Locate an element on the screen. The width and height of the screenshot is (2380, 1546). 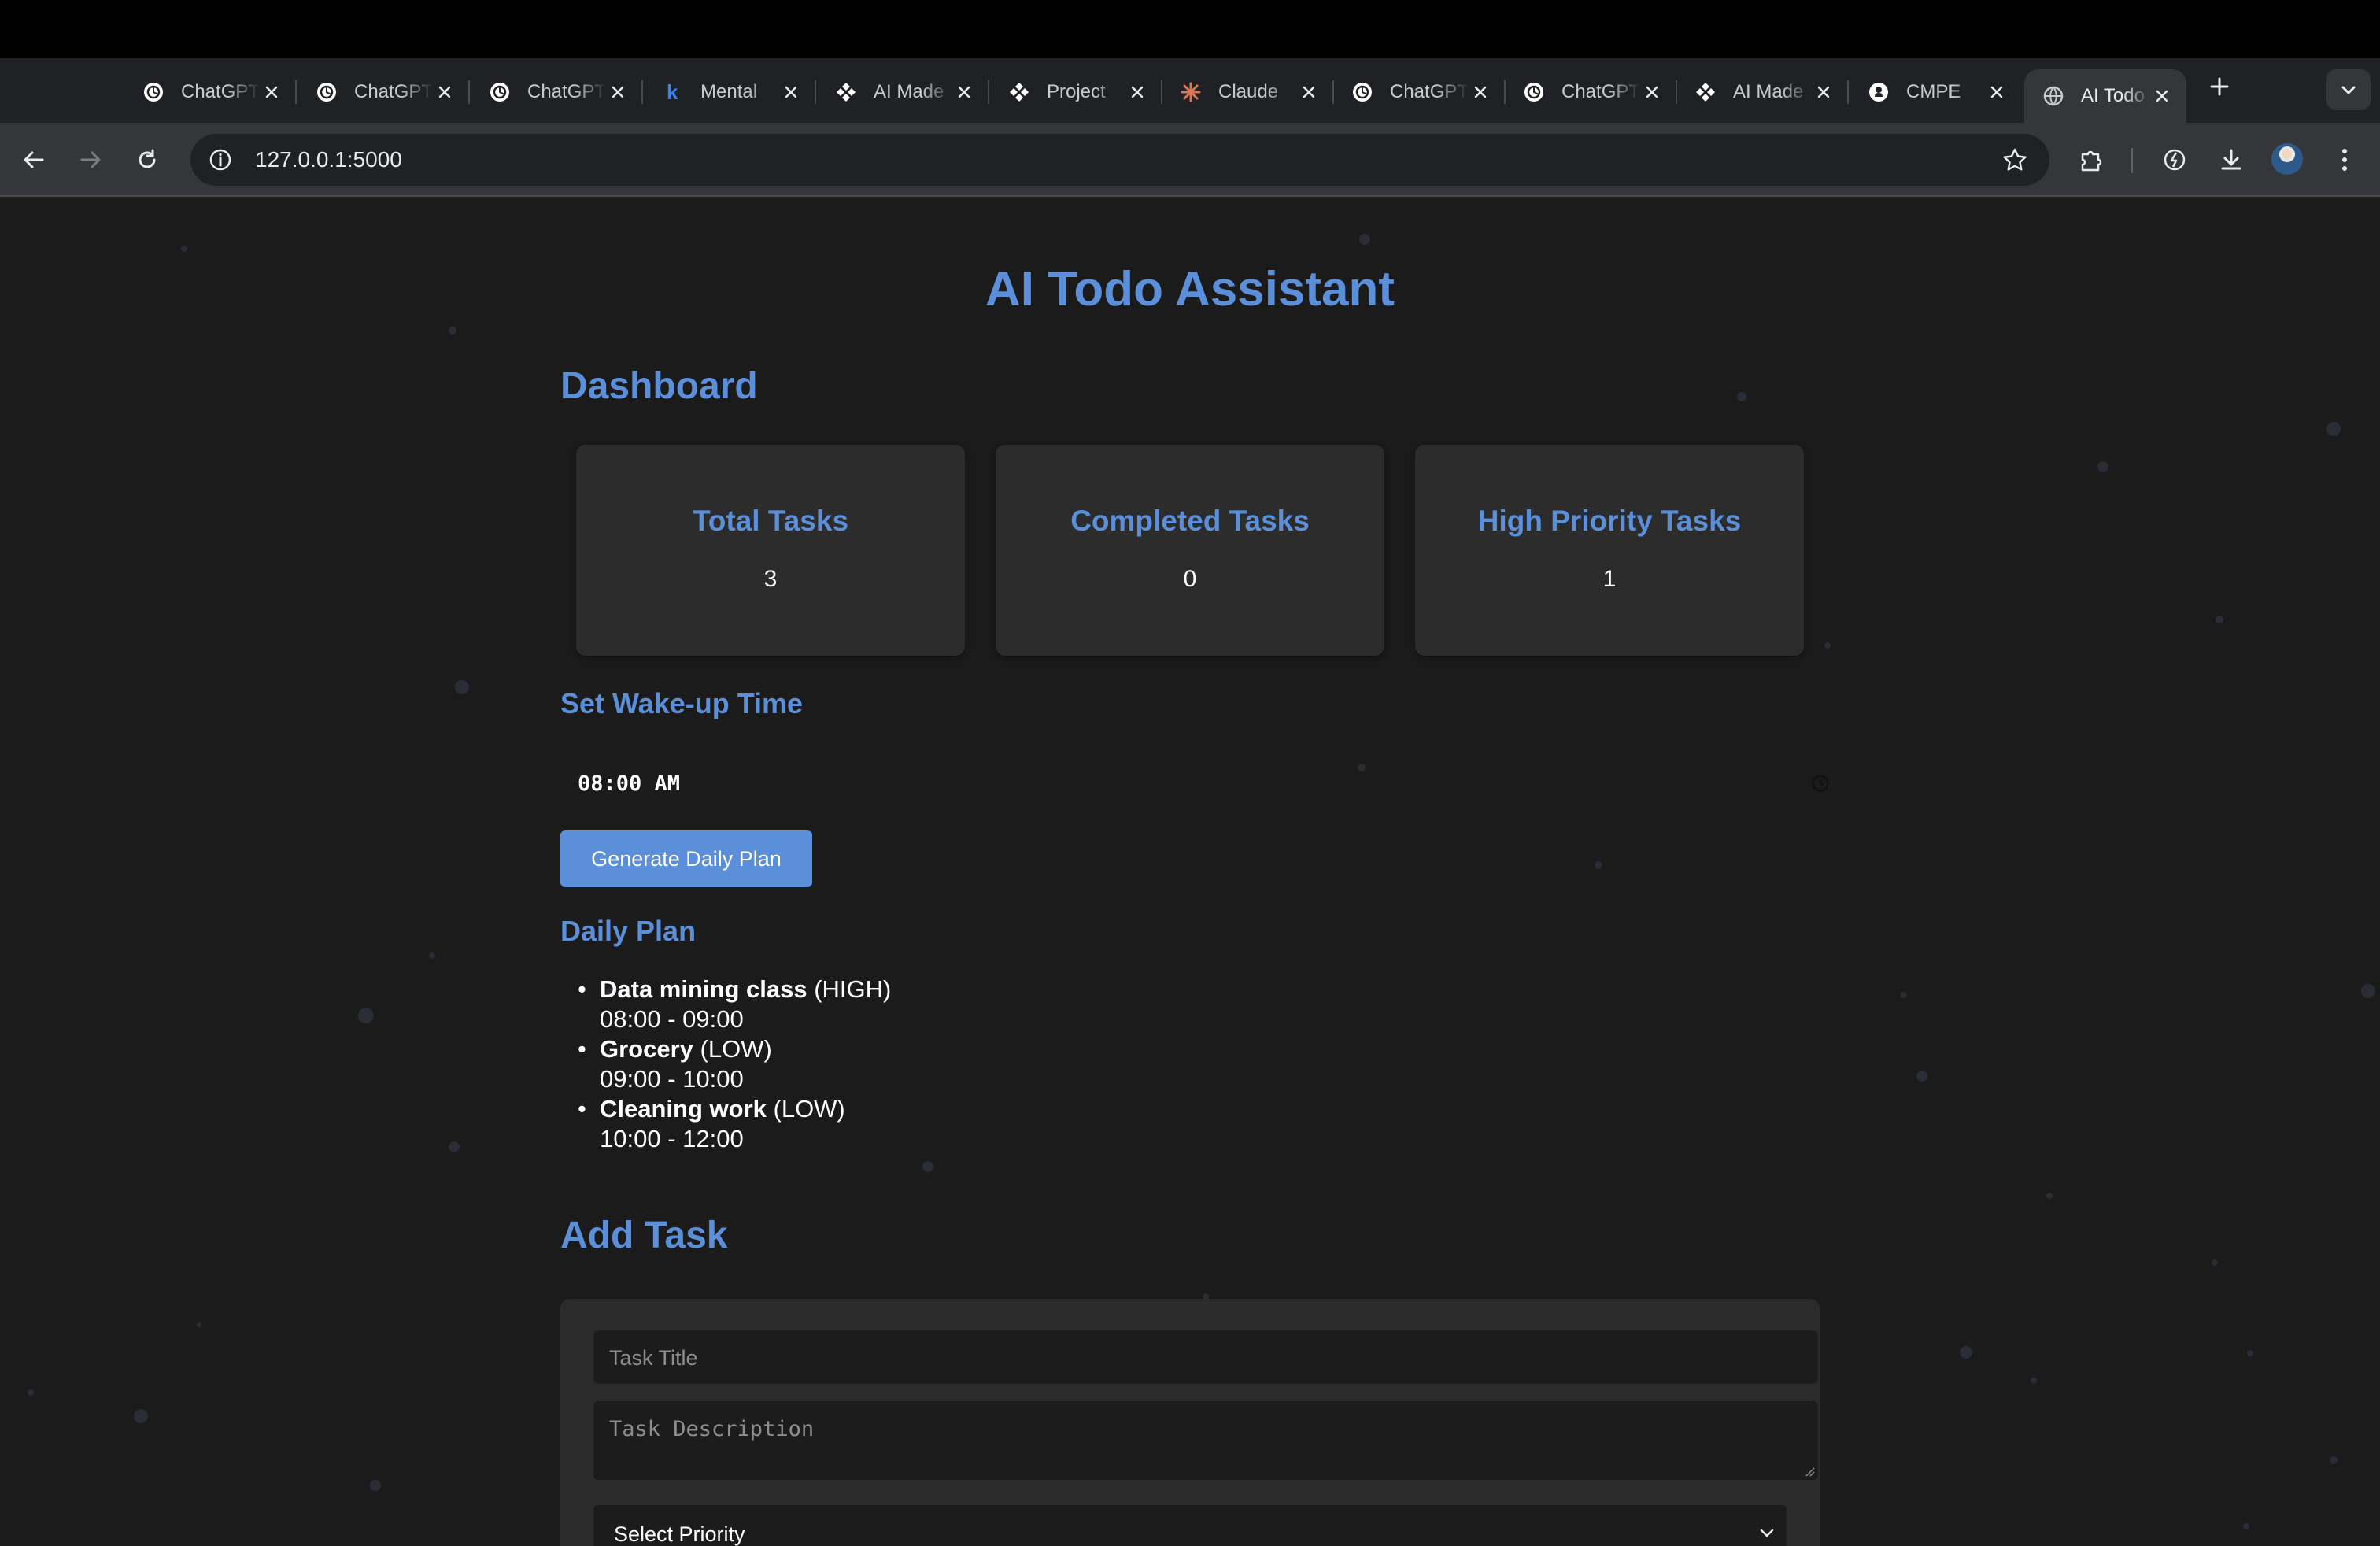
tab: Claude is located at coordinates (1248, 92).